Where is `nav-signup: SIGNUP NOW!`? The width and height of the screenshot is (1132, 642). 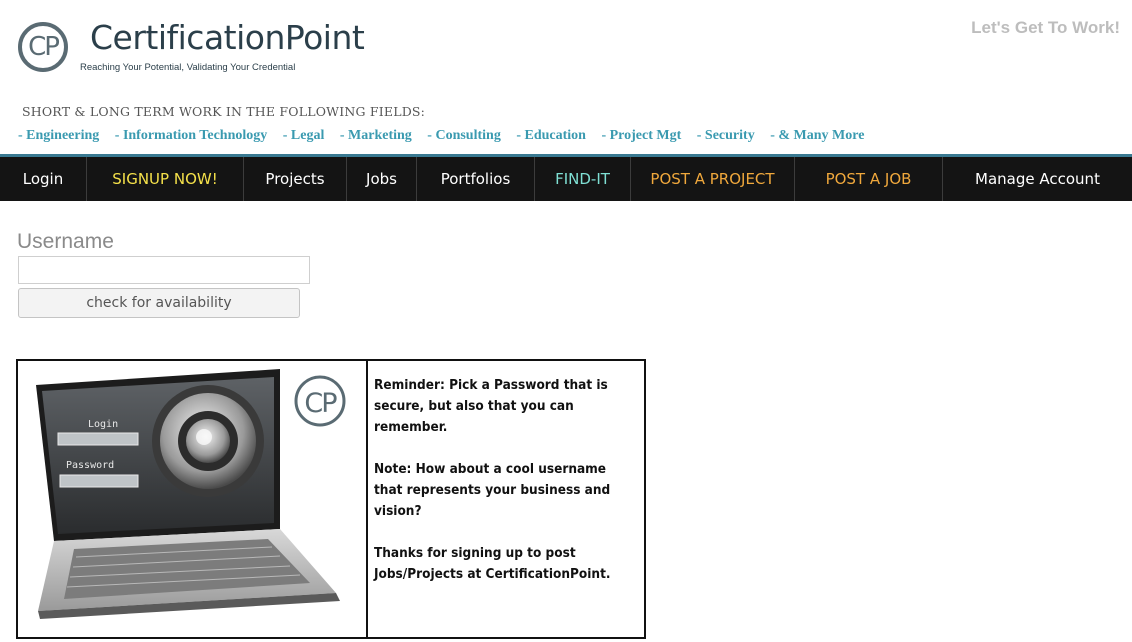 nav-signup: SIGNUP NOW! is located at coordinates (165, 179).